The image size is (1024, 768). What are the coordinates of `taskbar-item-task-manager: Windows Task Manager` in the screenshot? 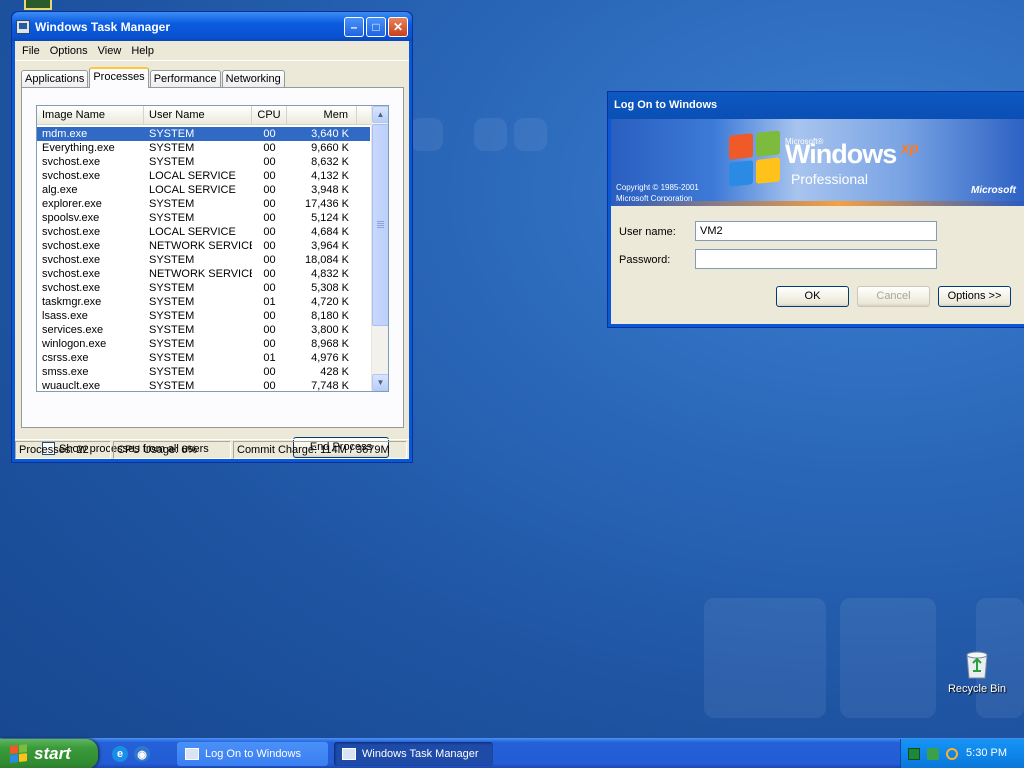 It's located at (413, 754).